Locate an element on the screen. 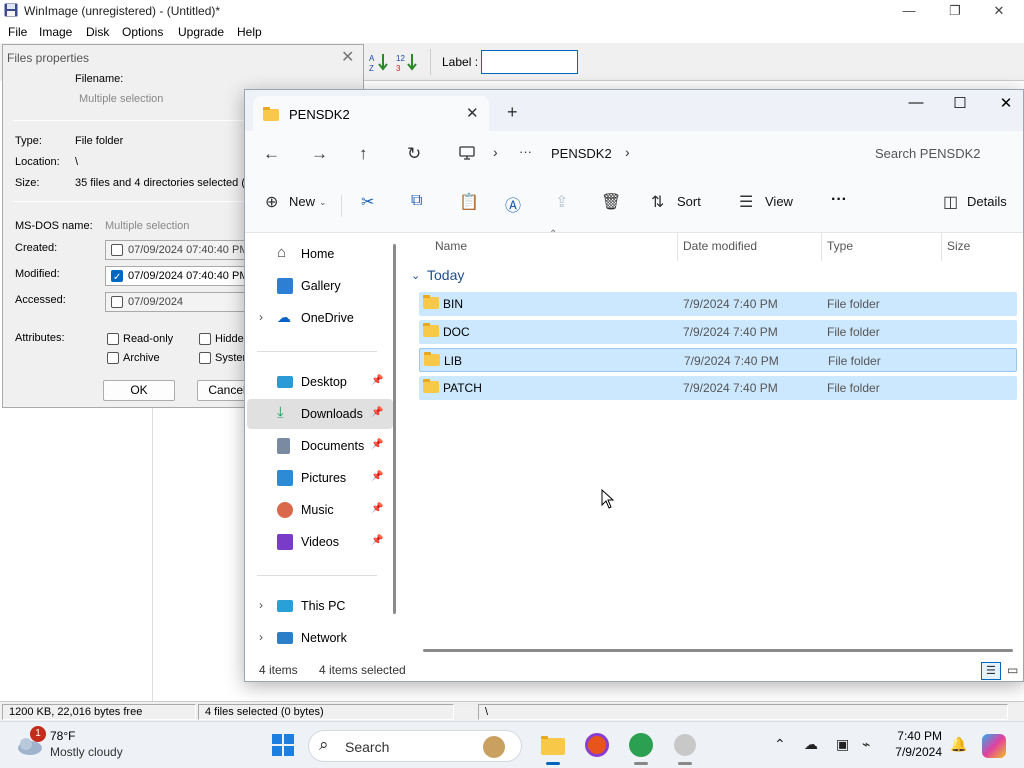 Image resolution: width=1024 pixels, height=768 pixels. system-checkbox is located at coordinates (205, 358).